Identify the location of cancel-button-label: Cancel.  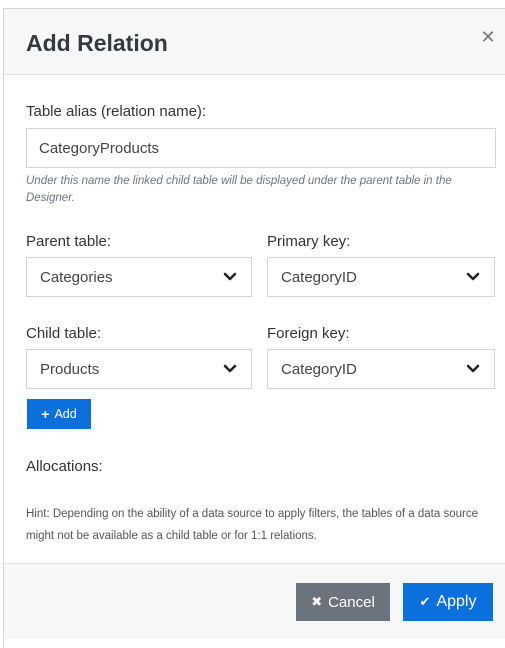
(351, 602).